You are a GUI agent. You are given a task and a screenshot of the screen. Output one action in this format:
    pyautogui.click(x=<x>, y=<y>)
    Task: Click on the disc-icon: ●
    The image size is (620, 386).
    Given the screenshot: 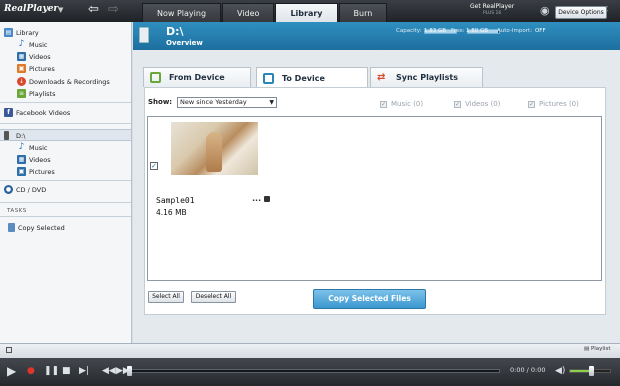 What is the action you would take?
    pyautogui.click(x=8, y=189)
    